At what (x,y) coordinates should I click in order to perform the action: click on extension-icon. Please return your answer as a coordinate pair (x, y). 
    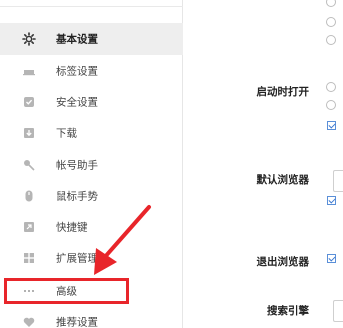
    Looking at the image, I should click on (29, 258).